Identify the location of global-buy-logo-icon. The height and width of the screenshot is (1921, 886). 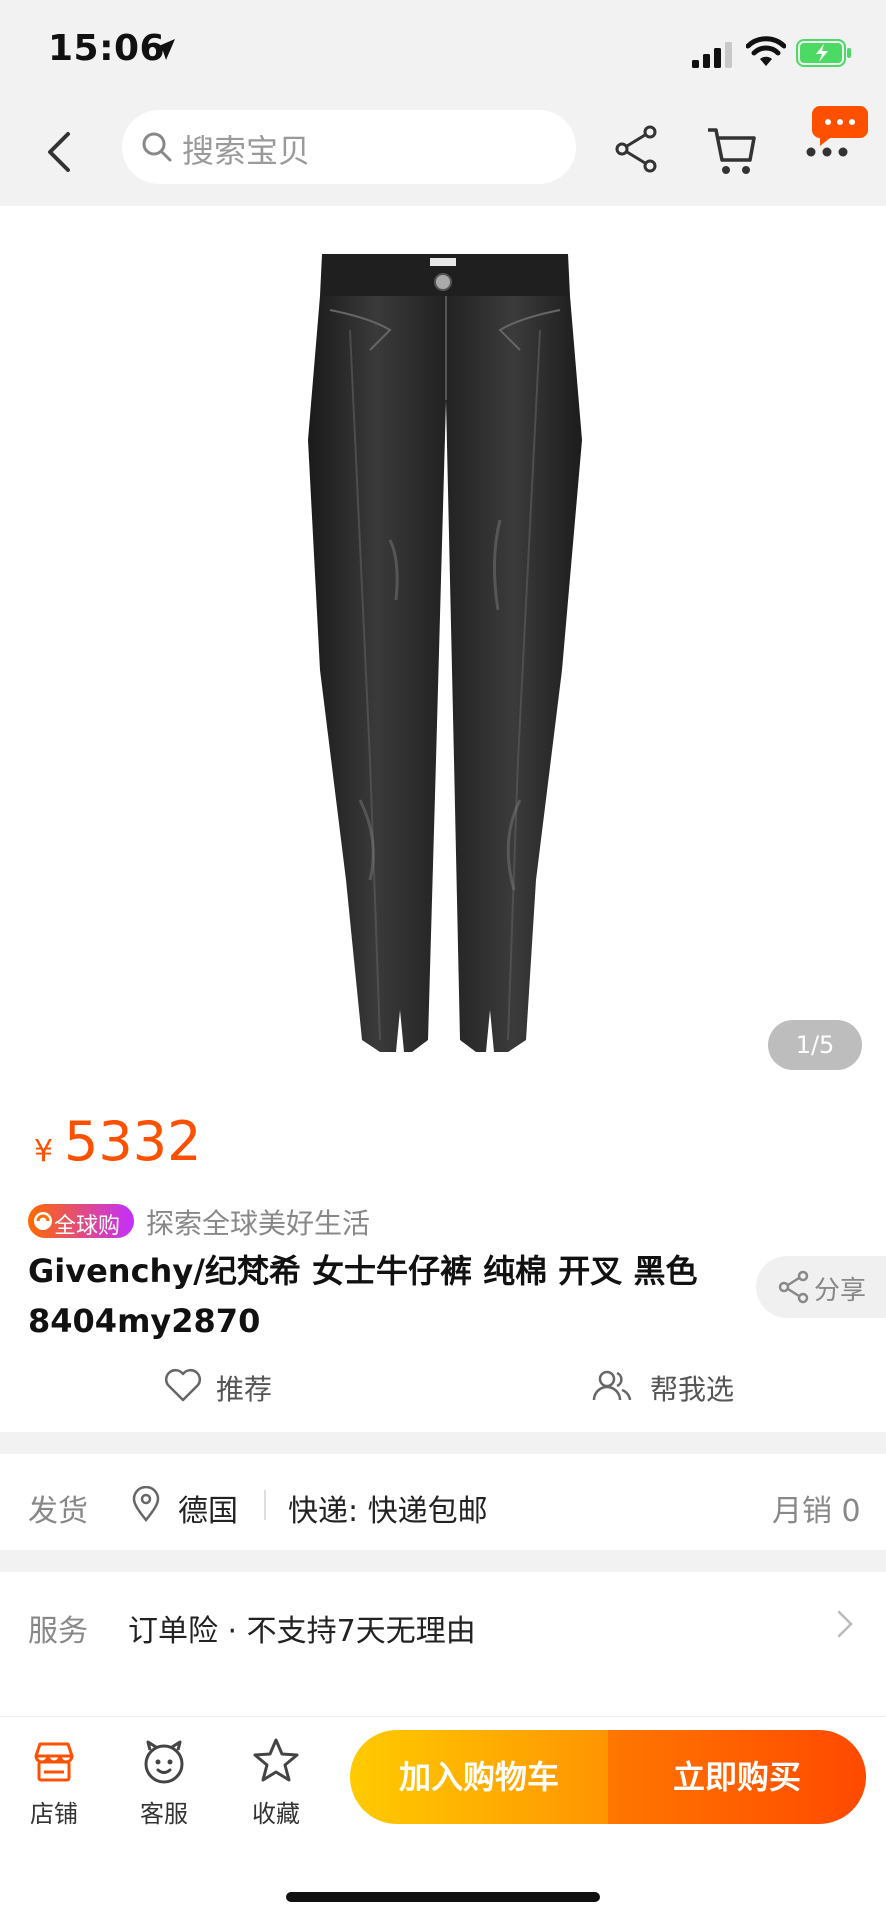
(43, 1221).